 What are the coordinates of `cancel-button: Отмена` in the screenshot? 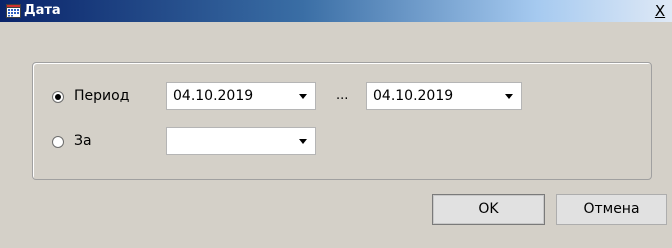 It's located at (611, 209).